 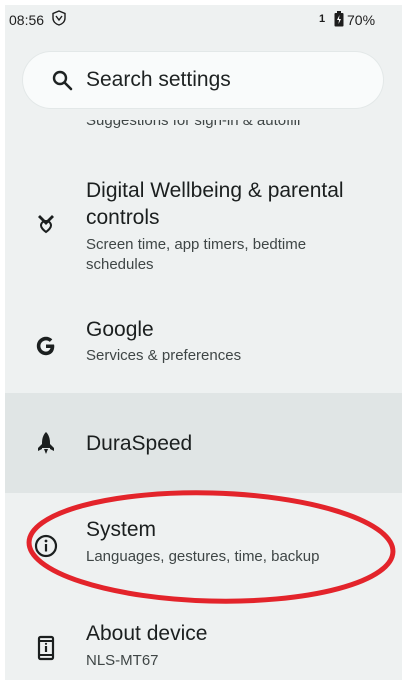 I want to click on info-icon, so click(x=46, y=546).